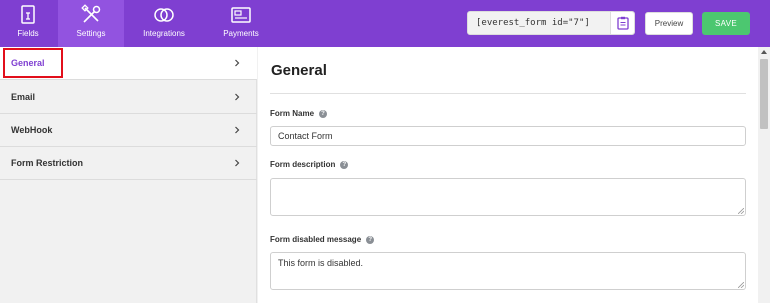 The height and width of the screenshot is (303, 770). Describe the element at coordinates (128, 130) in the screenshot. I see `sidebar-item-webhook: WebHook` at that location.